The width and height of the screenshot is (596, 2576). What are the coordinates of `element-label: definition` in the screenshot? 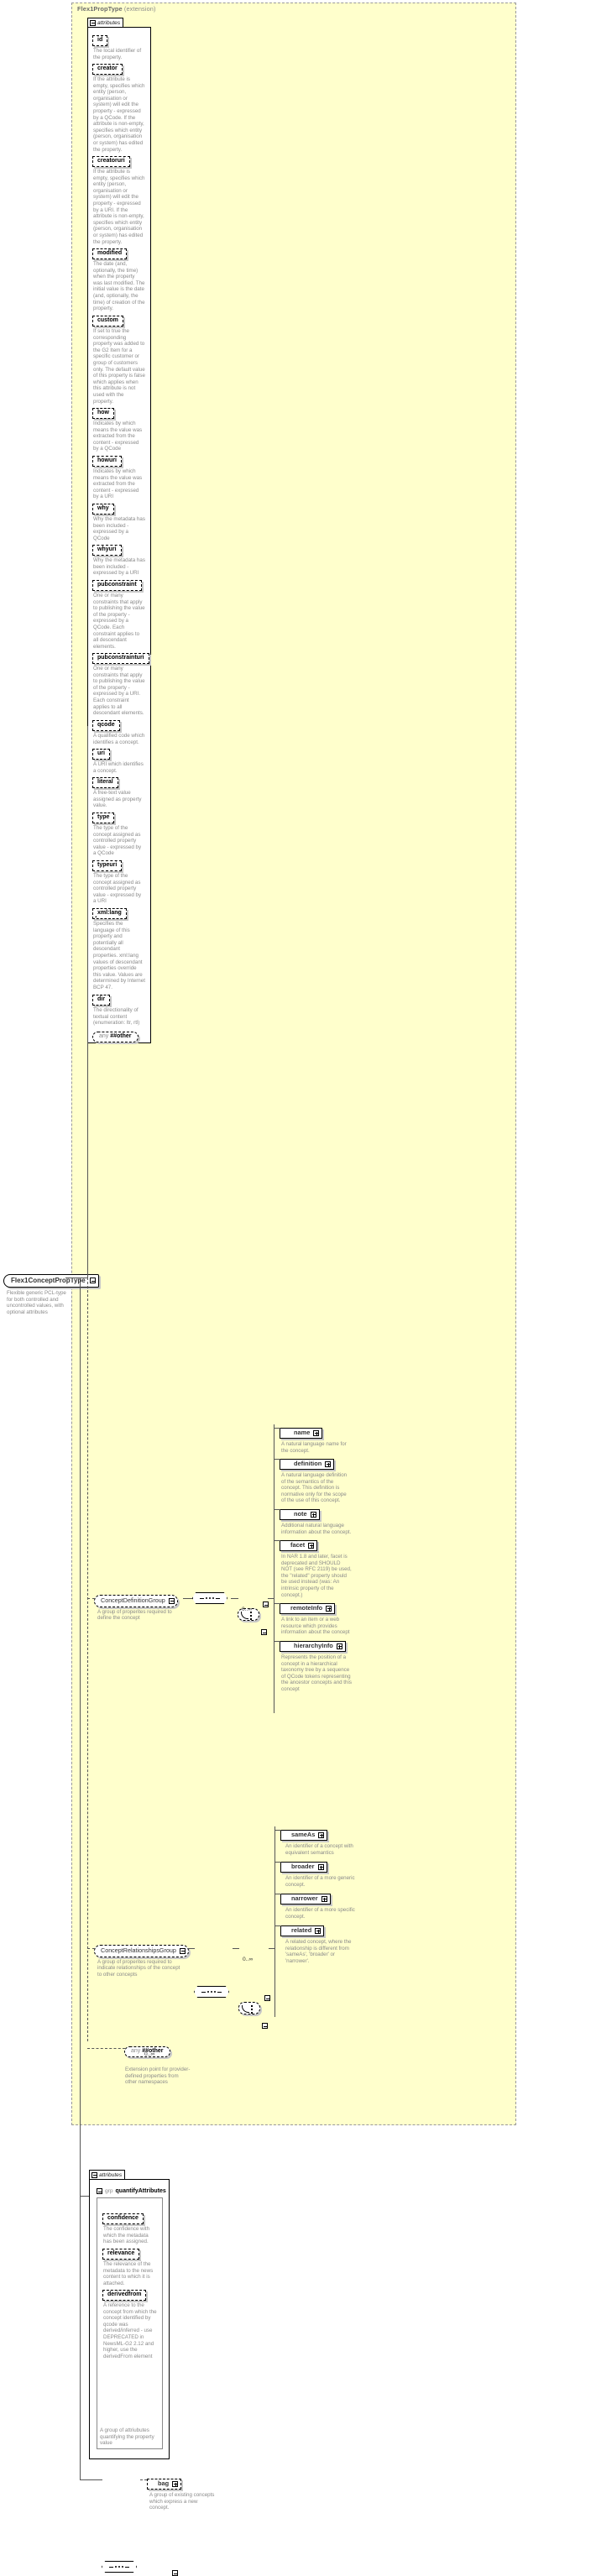 It's located at (308, 1463).